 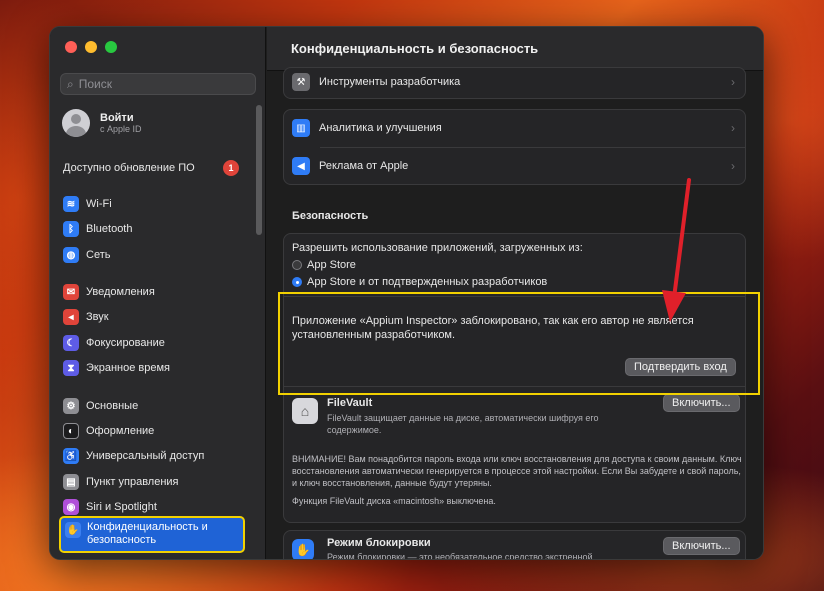 What do you see at coordinates (121, 507) in the screenshot?
I see `sidebar-item-label: Siri и Spotlight` at bounding box center [121, 507].